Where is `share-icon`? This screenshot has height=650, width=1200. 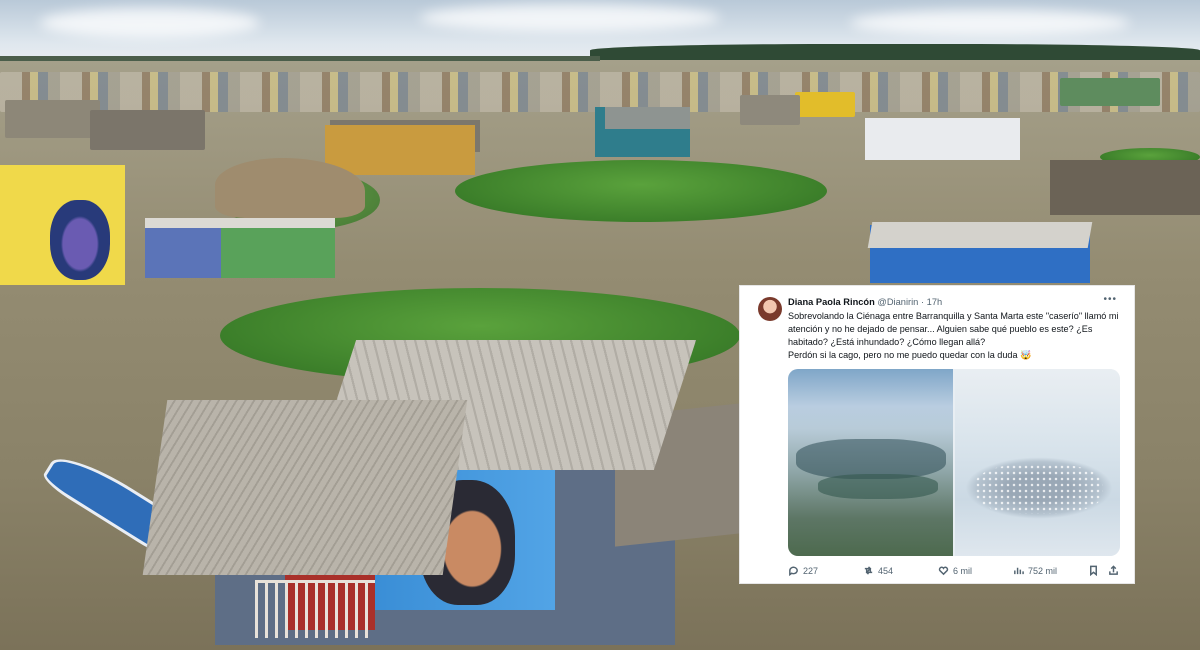 share-icon is located at coordinates (1113, 570).